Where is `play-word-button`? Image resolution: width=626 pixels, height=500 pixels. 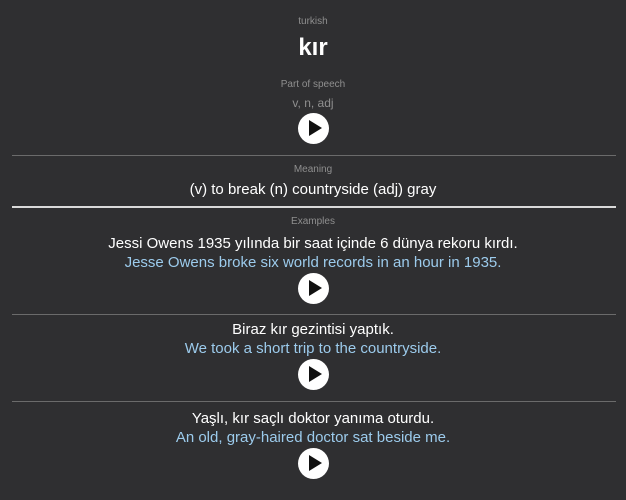
play-word-button is located at coordinates (313, 128).